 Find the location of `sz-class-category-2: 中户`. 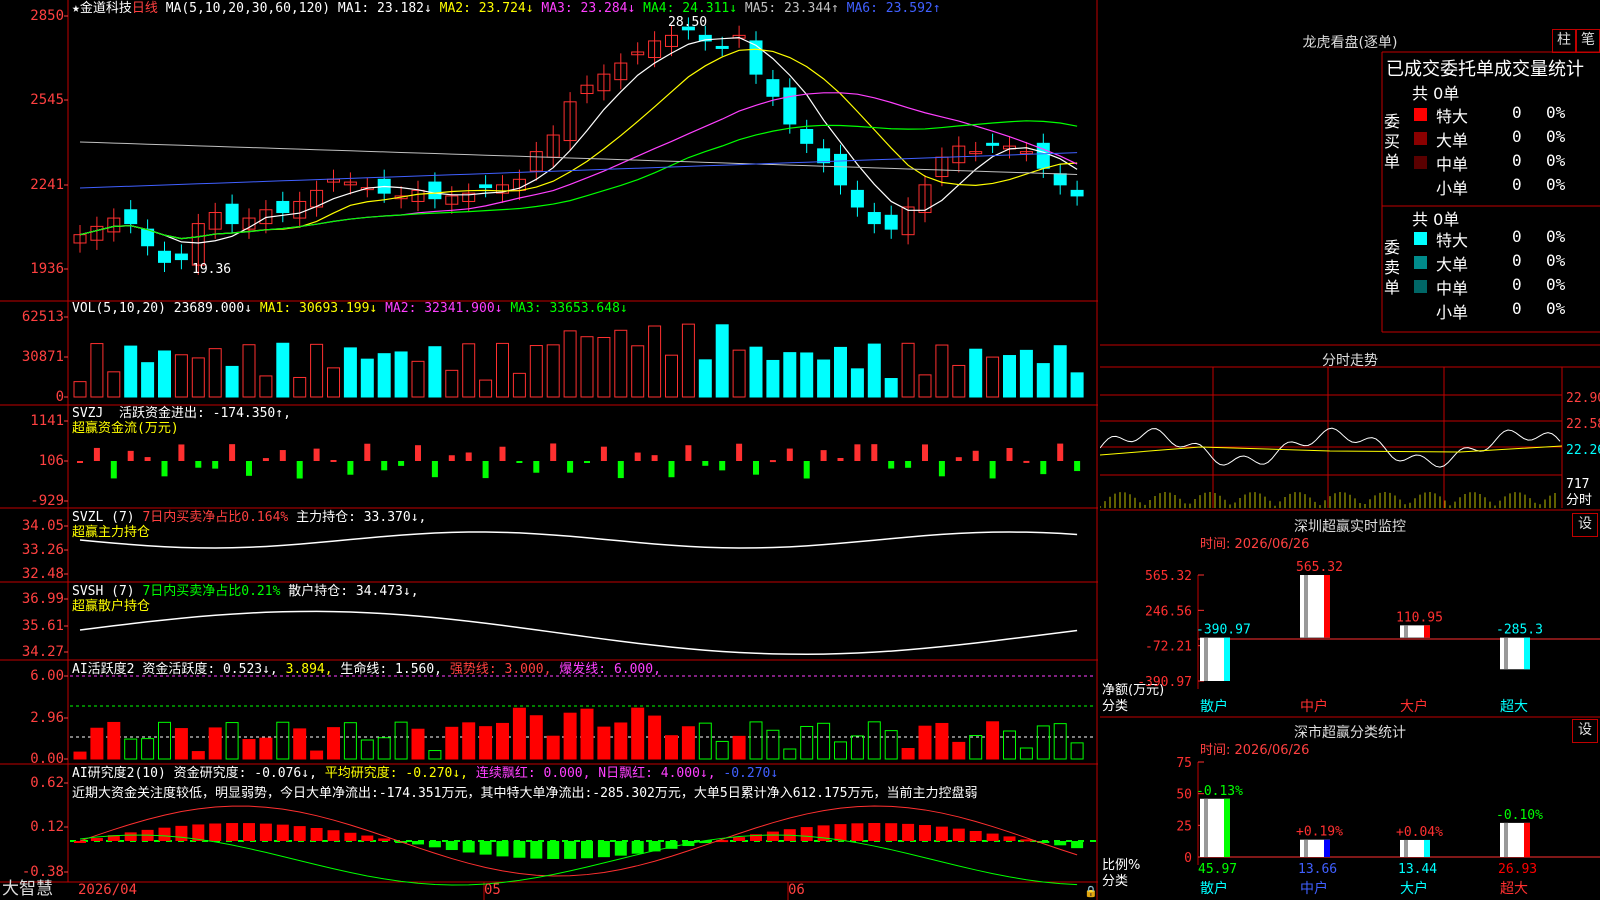

sz-class-category-2: 中户 is located at coordinates (1314, 888).